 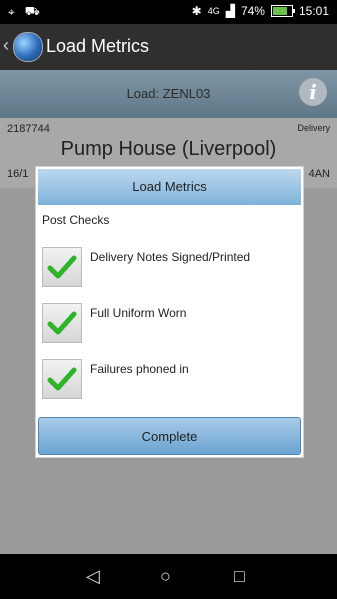 I want to click on status-right: ✱ 4G ▟ 74% 15:01, so click(x=260, y=11).